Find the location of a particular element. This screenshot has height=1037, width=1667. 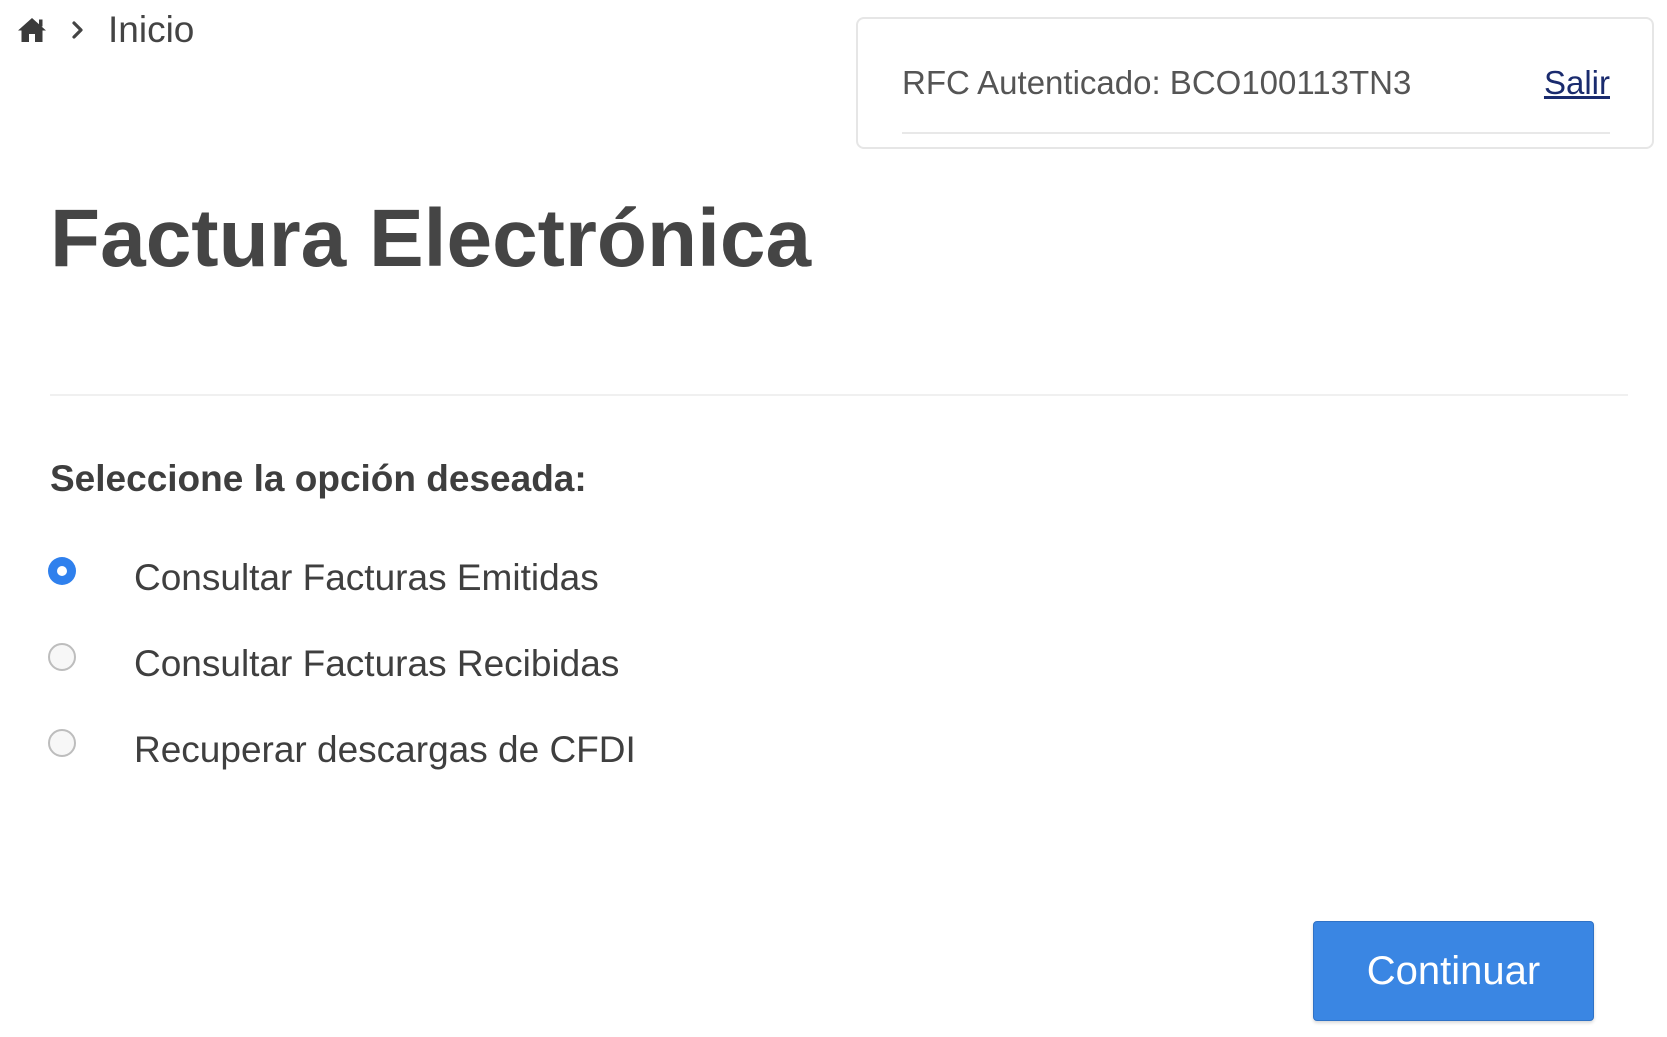

auth-panel: RFC Autenticado: BCO100113TN3 Salir is located at coordinates (1255, 83).